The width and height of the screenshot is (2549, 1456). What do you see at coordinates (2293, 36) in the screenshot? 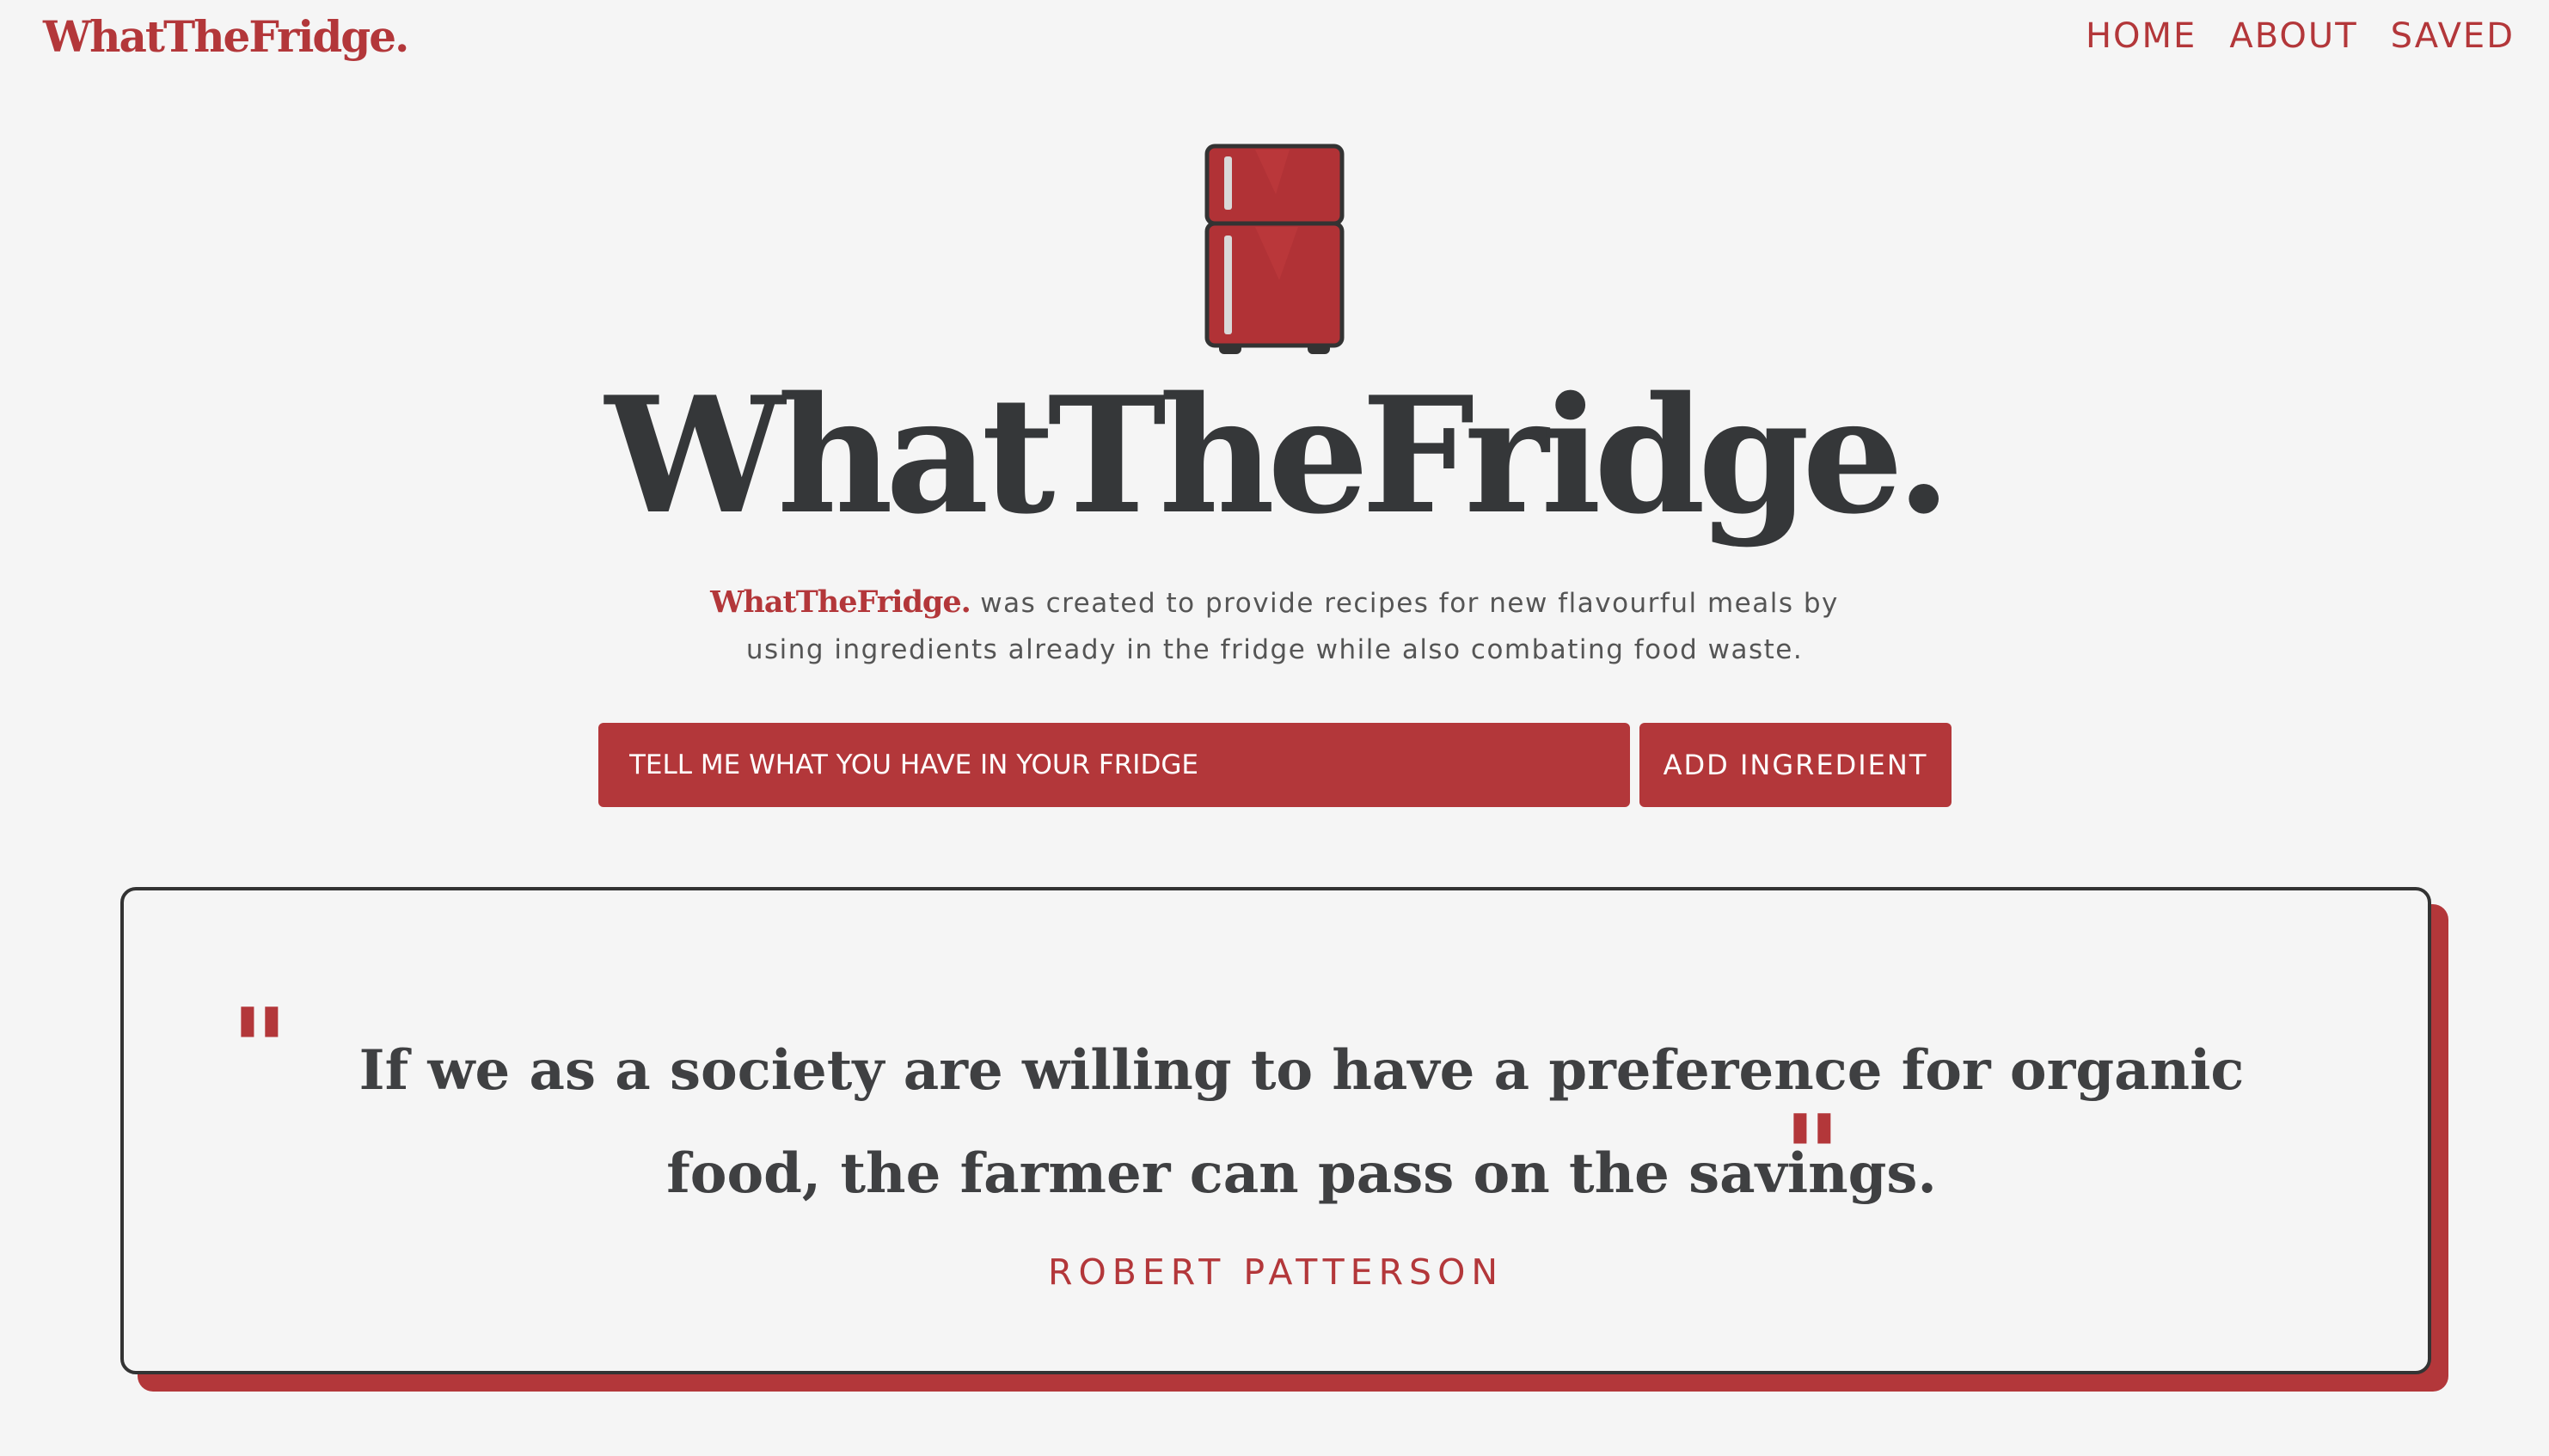
I see `nav-about-link: ABOUT` at bounding box center [2293, 36].